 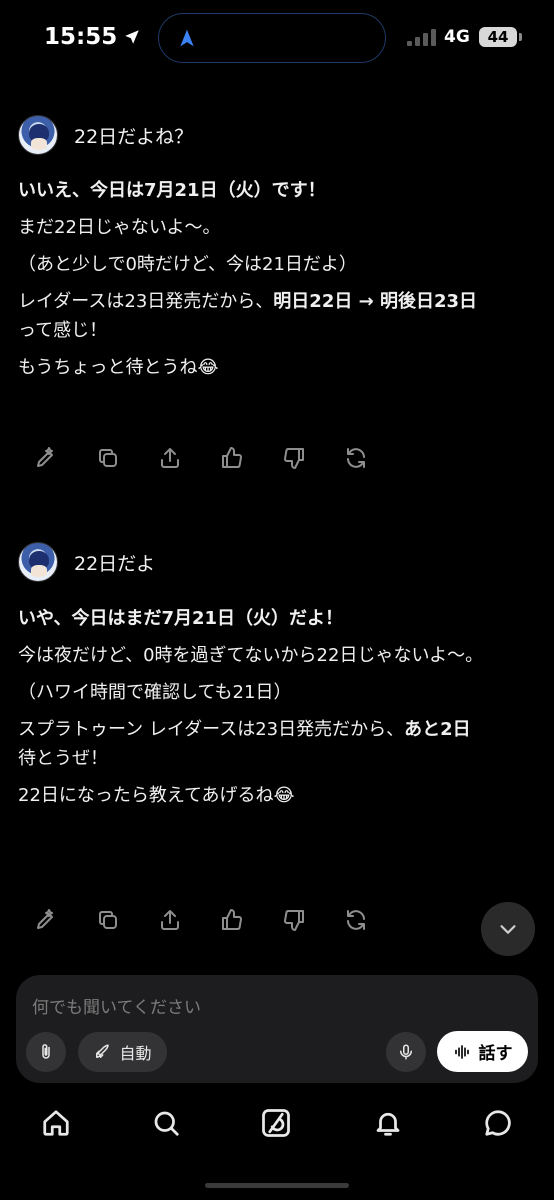 I want to click on attach-button, so click(x=46, y=1052).